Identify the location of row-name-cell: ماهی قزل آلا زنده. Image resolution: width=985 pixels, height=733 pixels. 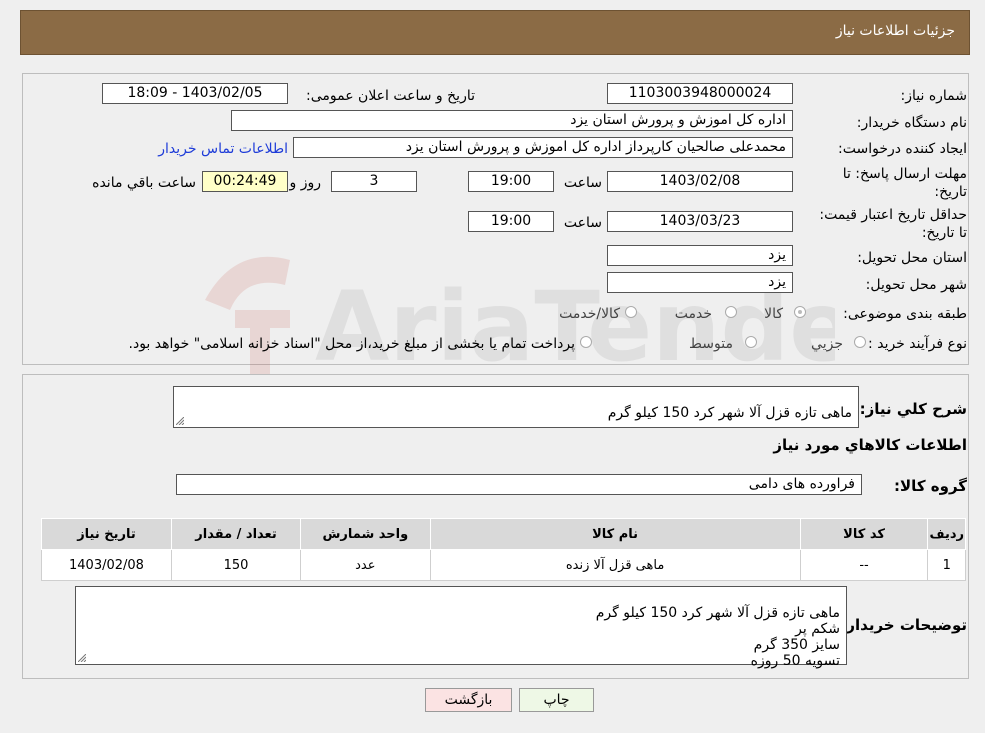
(615, 565).